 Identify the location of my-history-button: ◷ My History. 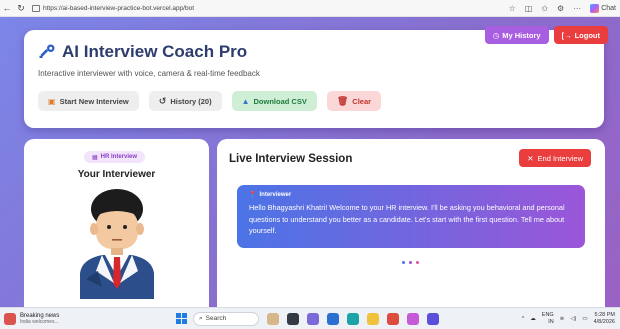
(516, 35).